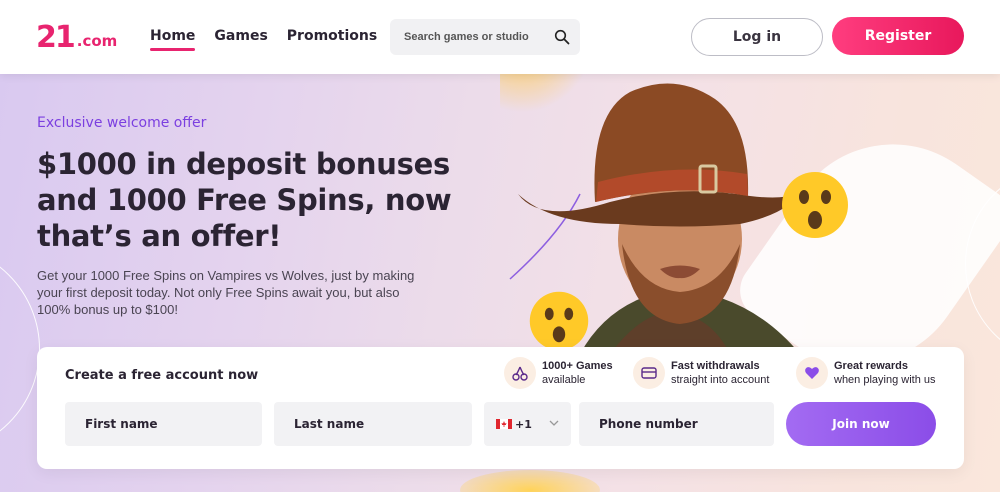 The width and height of the screenshot is (1000, 492). What do you see at coordinates (97, 41) in the screenshot?
I see `logo-domain: .com` at bounding box center [97, 41].